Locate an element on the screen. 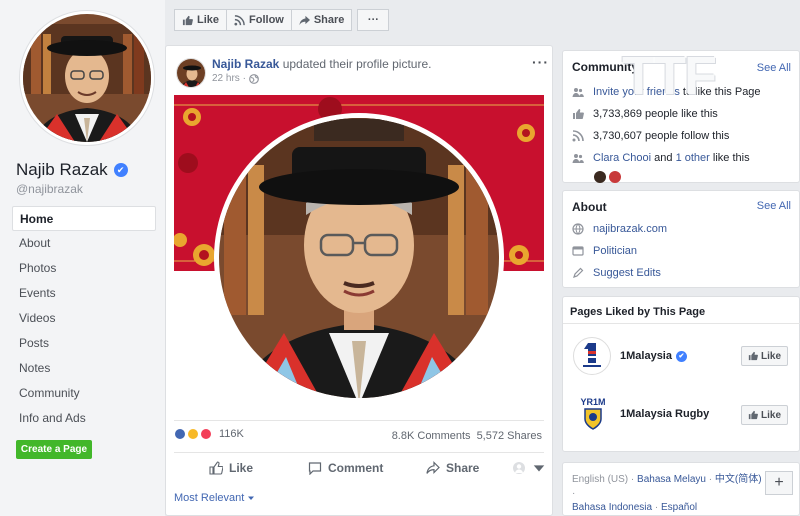 The width and height of the screenshot is (800, 516). post-author-link: Najib Razak is located at coordinates (245, 64).